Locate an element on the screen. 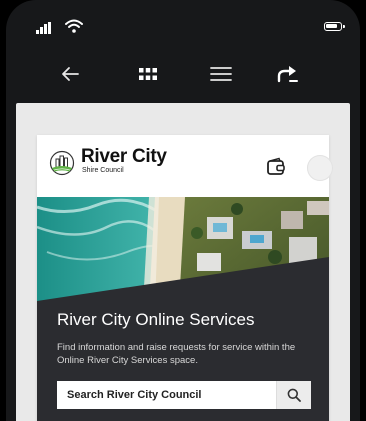 This screenshot has height=421, width=366. search-icon is located at coordinates (294, 395).